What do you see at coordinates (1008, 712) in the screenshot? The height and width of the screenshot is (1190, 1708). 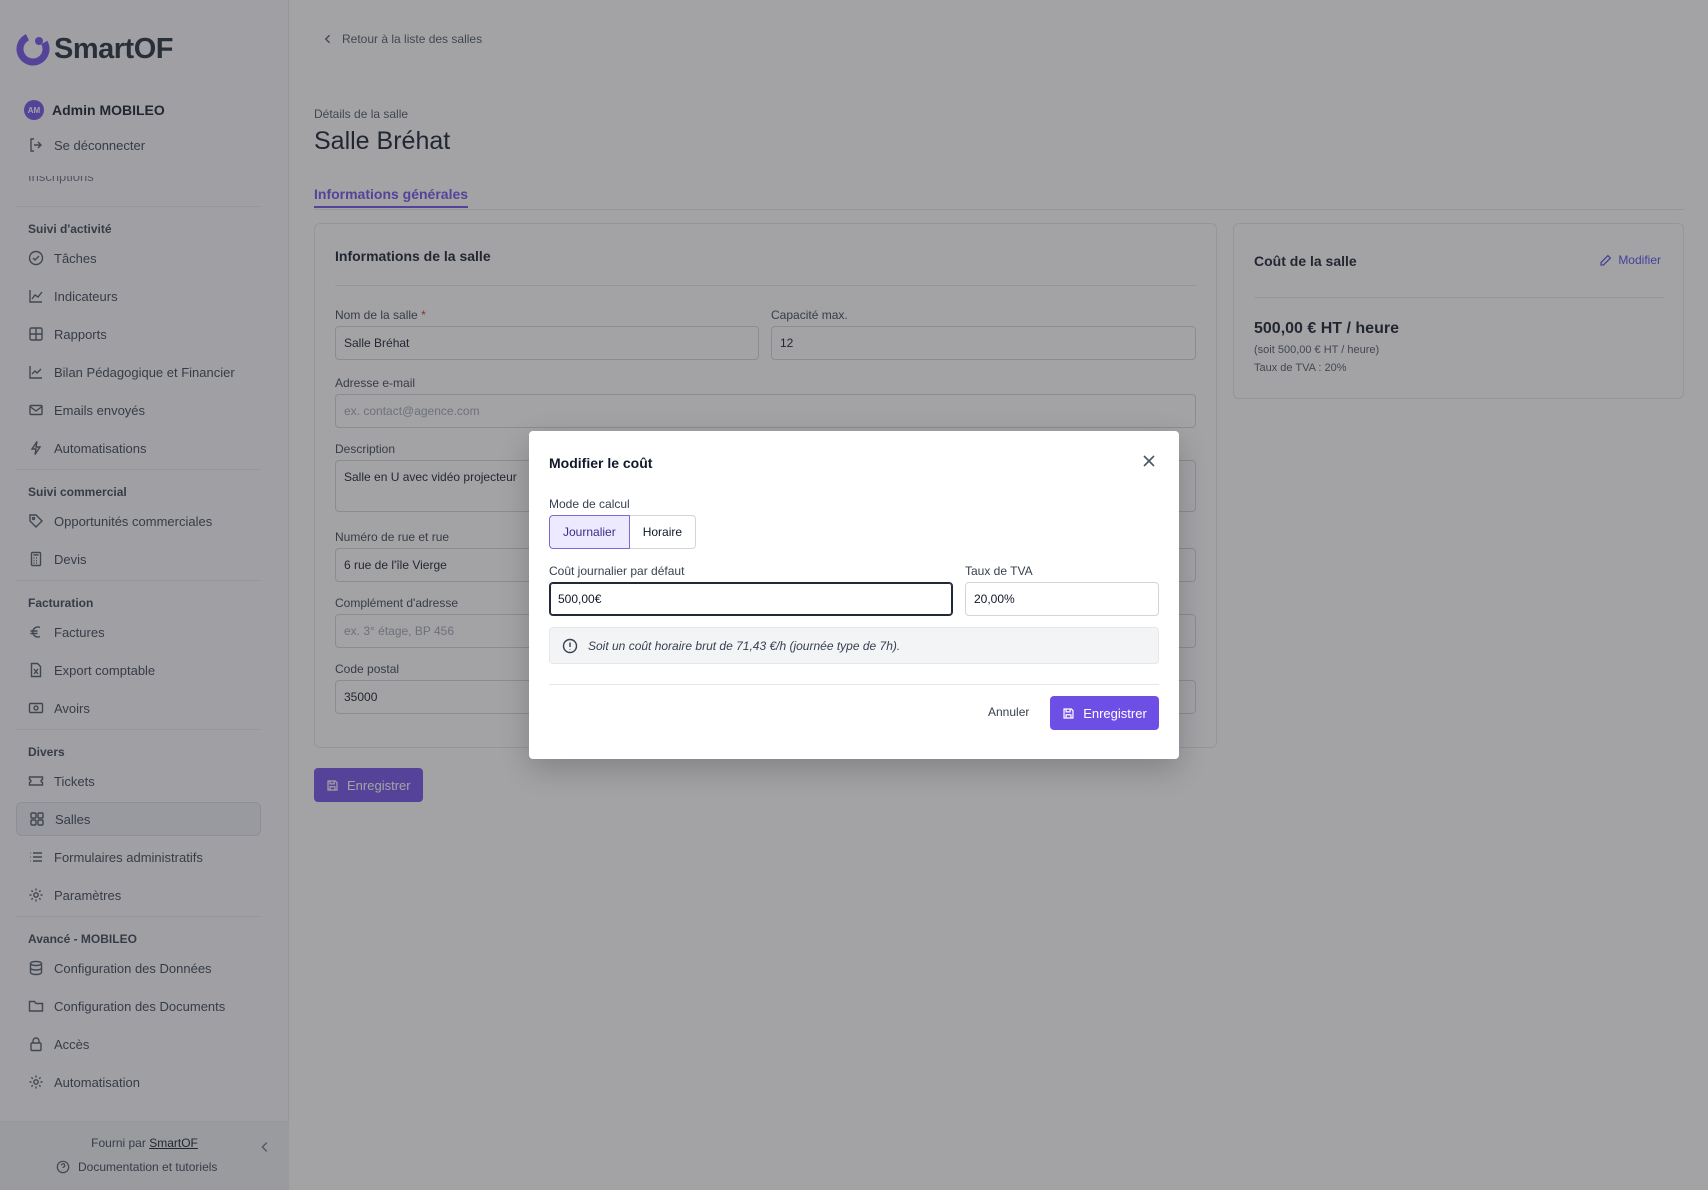 I see `cancel-button: Annuler` at bounding box center [1008, 712].